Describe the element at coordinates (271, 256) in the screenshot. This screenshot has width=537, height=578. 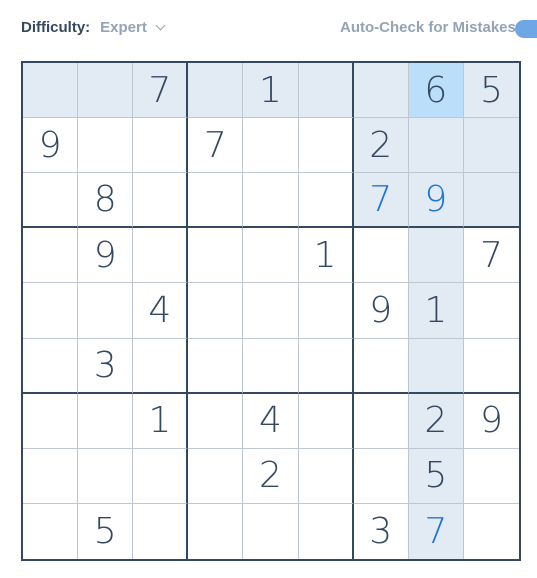
I see `sudoku-cell-r4c5` at that location.